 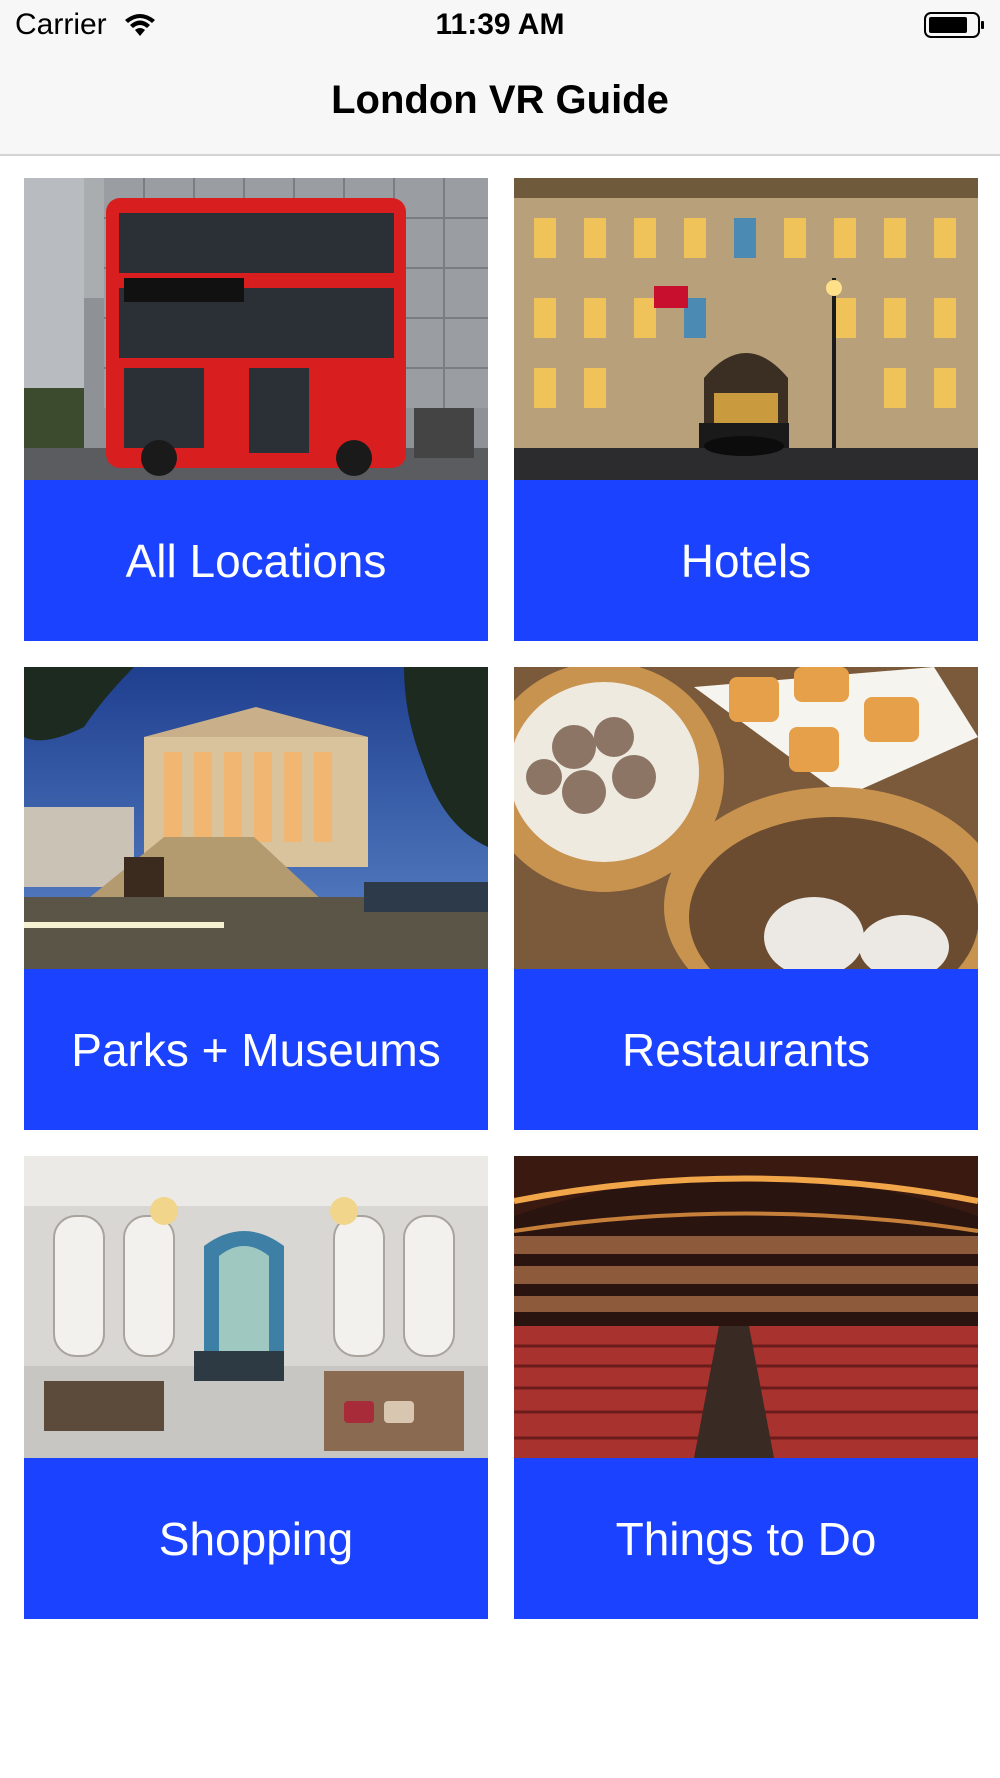 What do you see at coordinates (500, 1699) in the screenshot?
I see `empty-area` at bounding box center [500, 1699].